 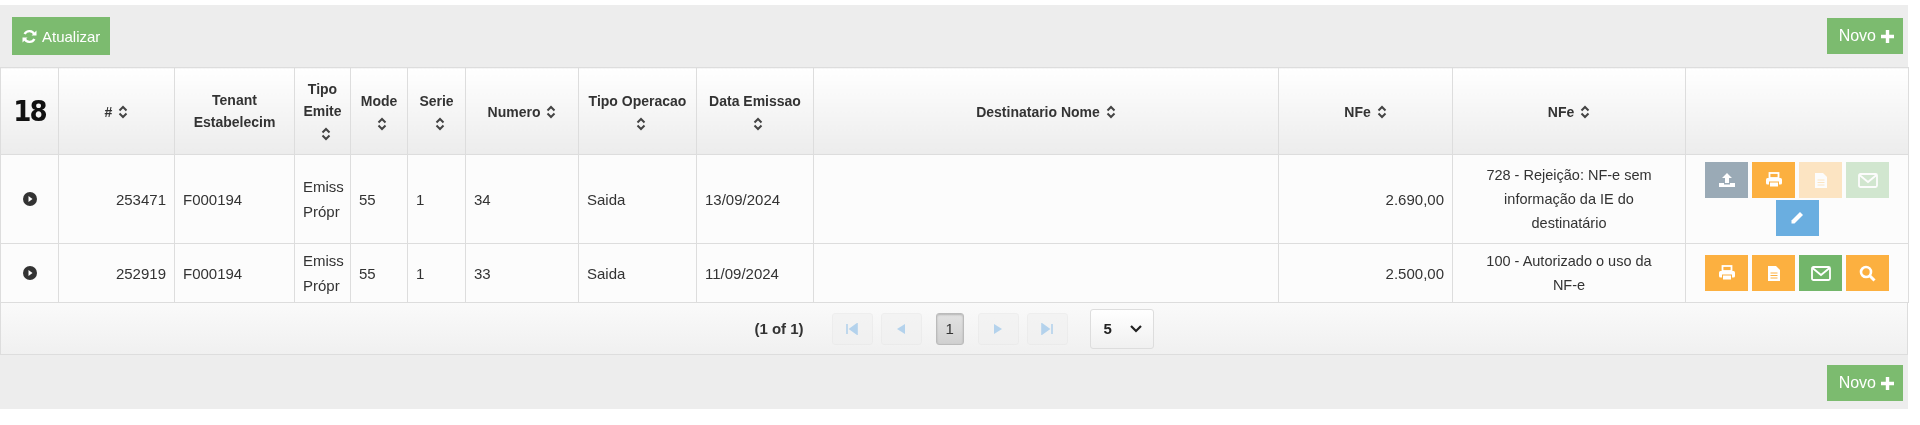 What do you see at coordinates (140, 199) in the screenshot?
I see `table-cell: 253471` at bounding box center [140, 199].